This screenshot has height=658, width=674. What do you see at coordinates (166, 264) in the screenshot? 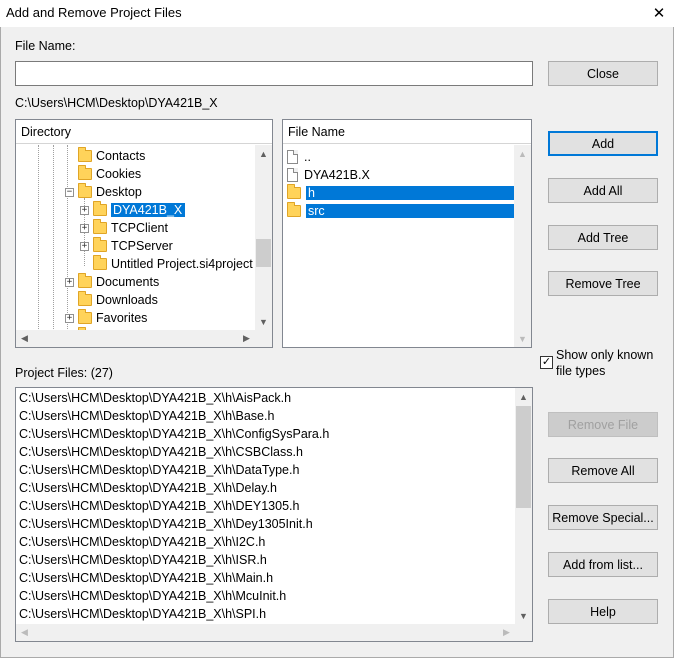
I see `directory-item: Untitled Project.si4project` at bounding box center [166, 264].